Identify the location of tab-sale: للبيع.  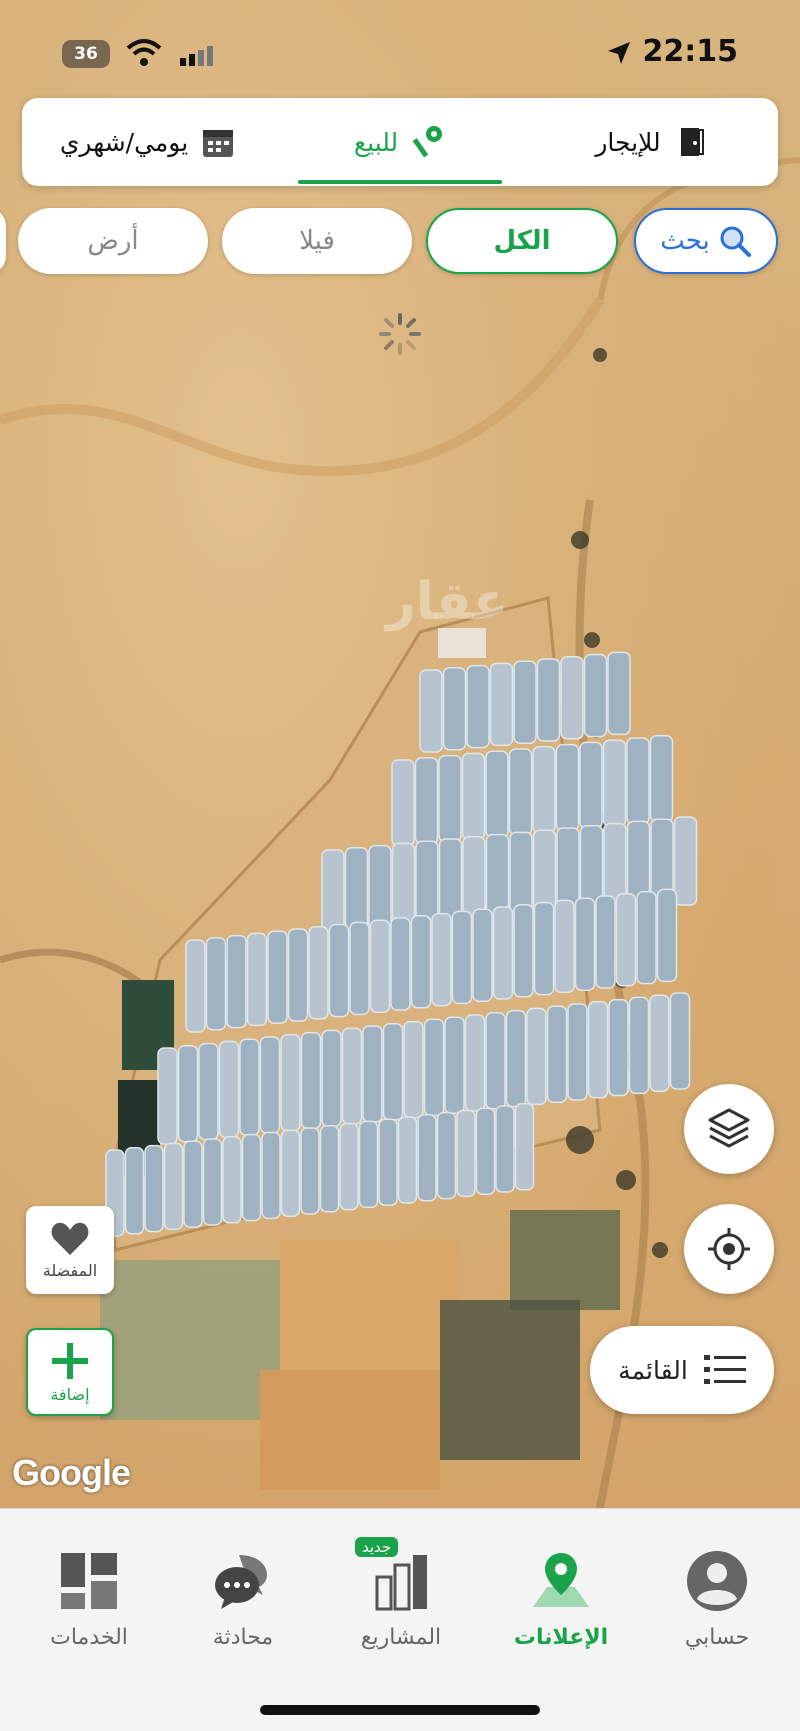
(400, 142).